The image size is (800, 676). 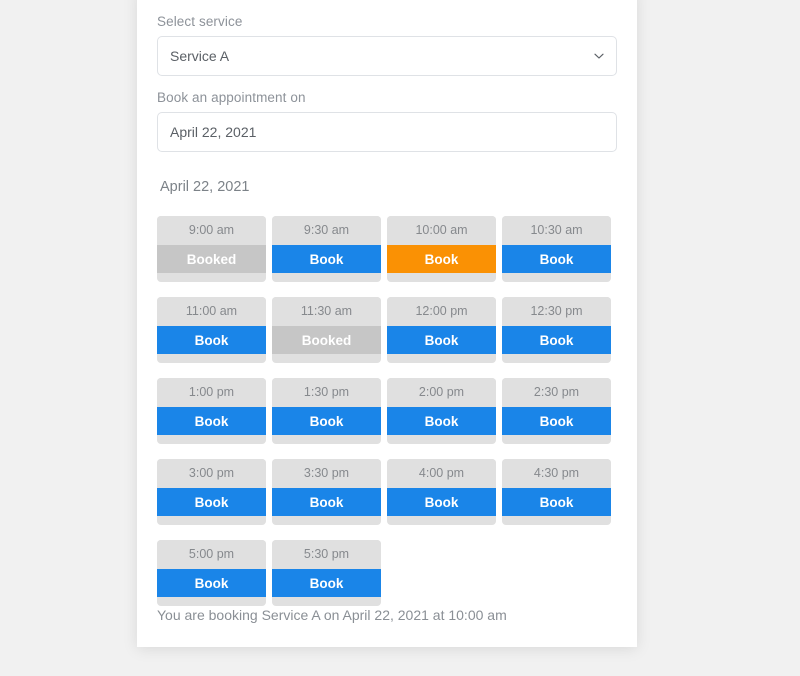 I want to click on time-slot-card: 2:30 pm Book, so click(x=556, y=411).